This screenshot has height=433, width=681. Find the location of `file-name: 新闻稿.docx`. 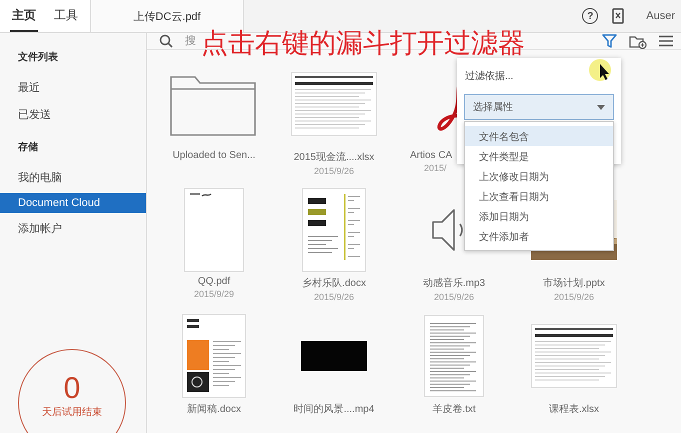

file-name: 新闻稿.docx is located at coordinates (214, 409).